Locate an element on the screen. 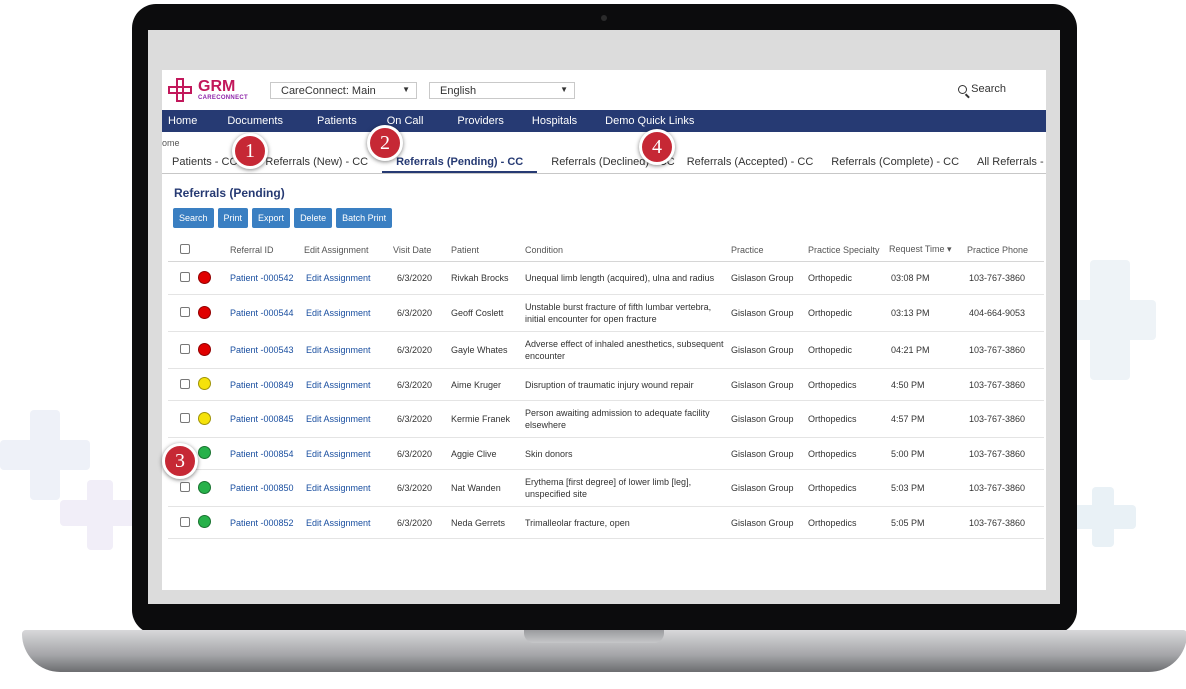 The width and height of the screenshot is (1186, 689). delete-button: Delete is located at coordinates (313, 218).